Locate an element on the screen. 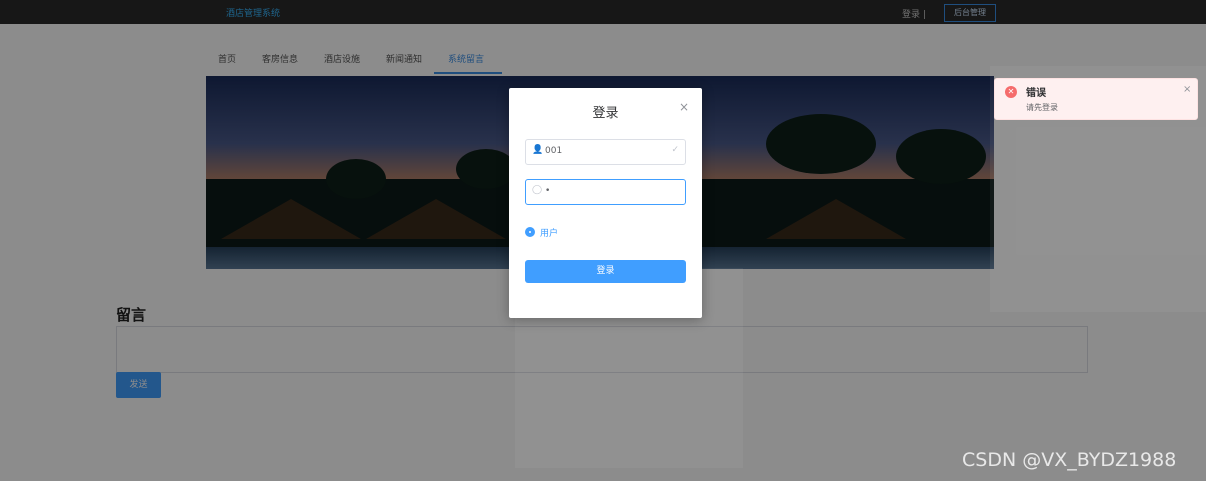 This screenshot has width=1206, height=481. login-submit-button: 登录 is located at coordinates (605, 271).